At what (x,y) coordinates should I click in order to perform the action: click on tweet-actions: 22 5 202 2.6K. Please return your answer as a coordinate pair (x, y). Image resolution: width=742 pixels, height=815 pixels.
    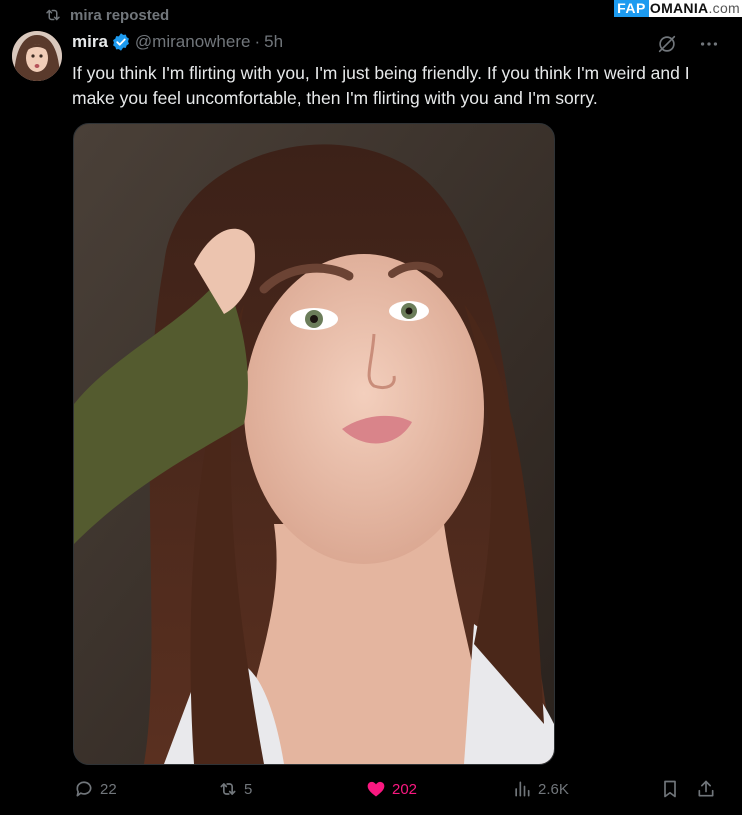
    Looking at the image, I should click on (399, 791).